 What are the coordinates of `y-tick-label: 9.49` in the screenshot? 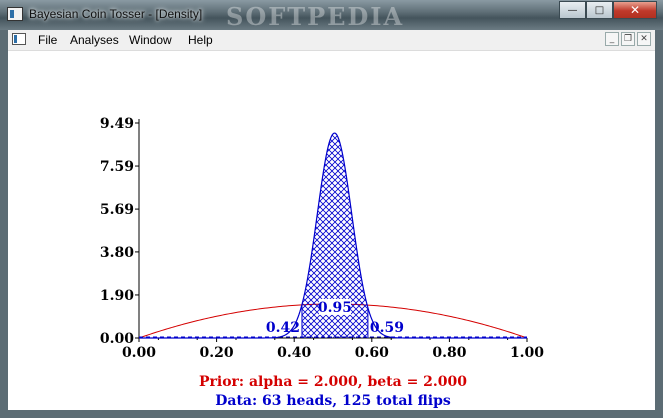 It's located at (117, 124).